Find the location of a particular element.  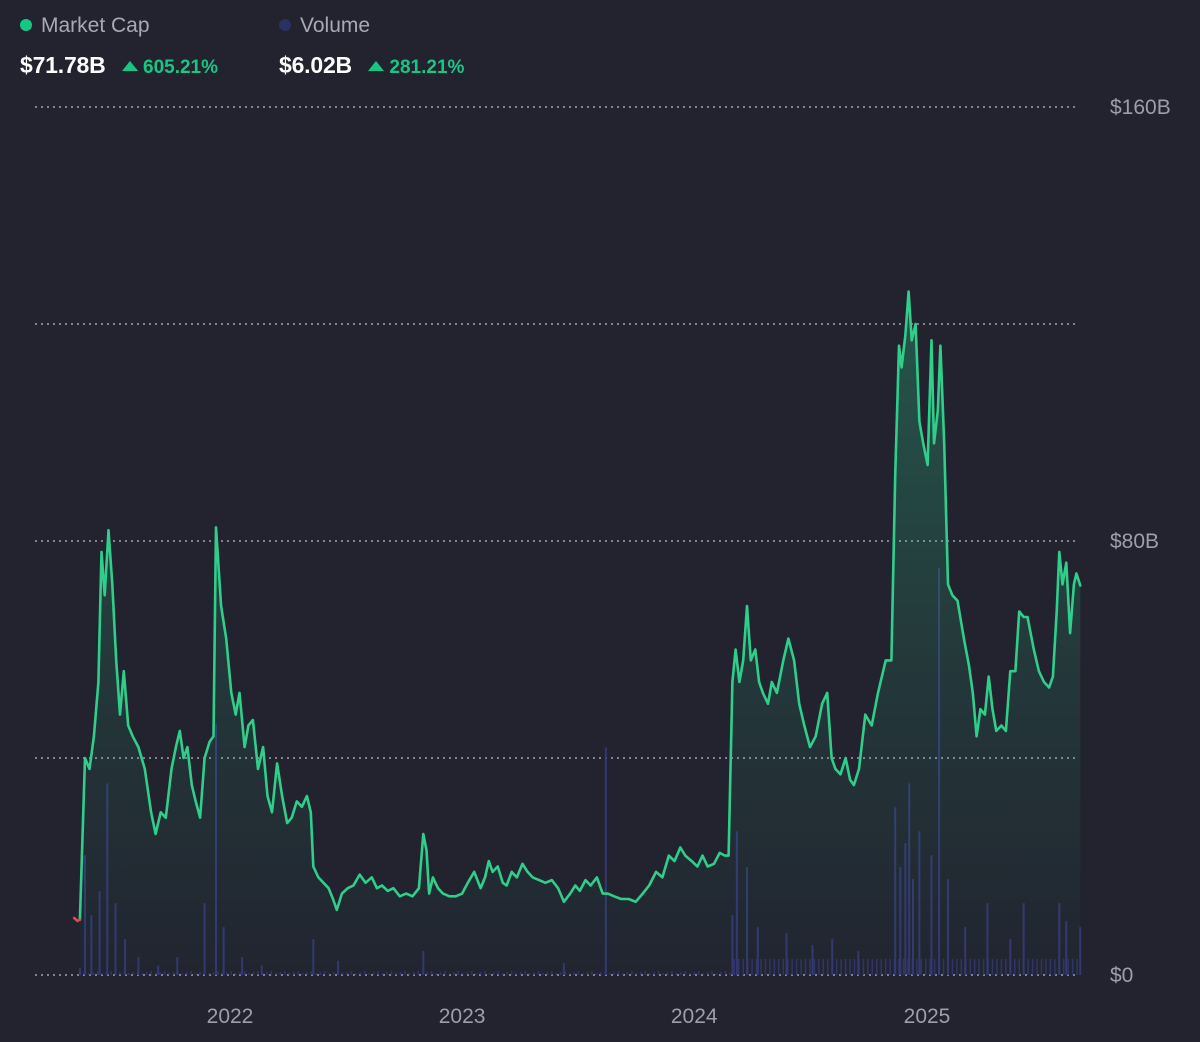

x-tick-label: 2025 is located at coordinates (927, 1016).